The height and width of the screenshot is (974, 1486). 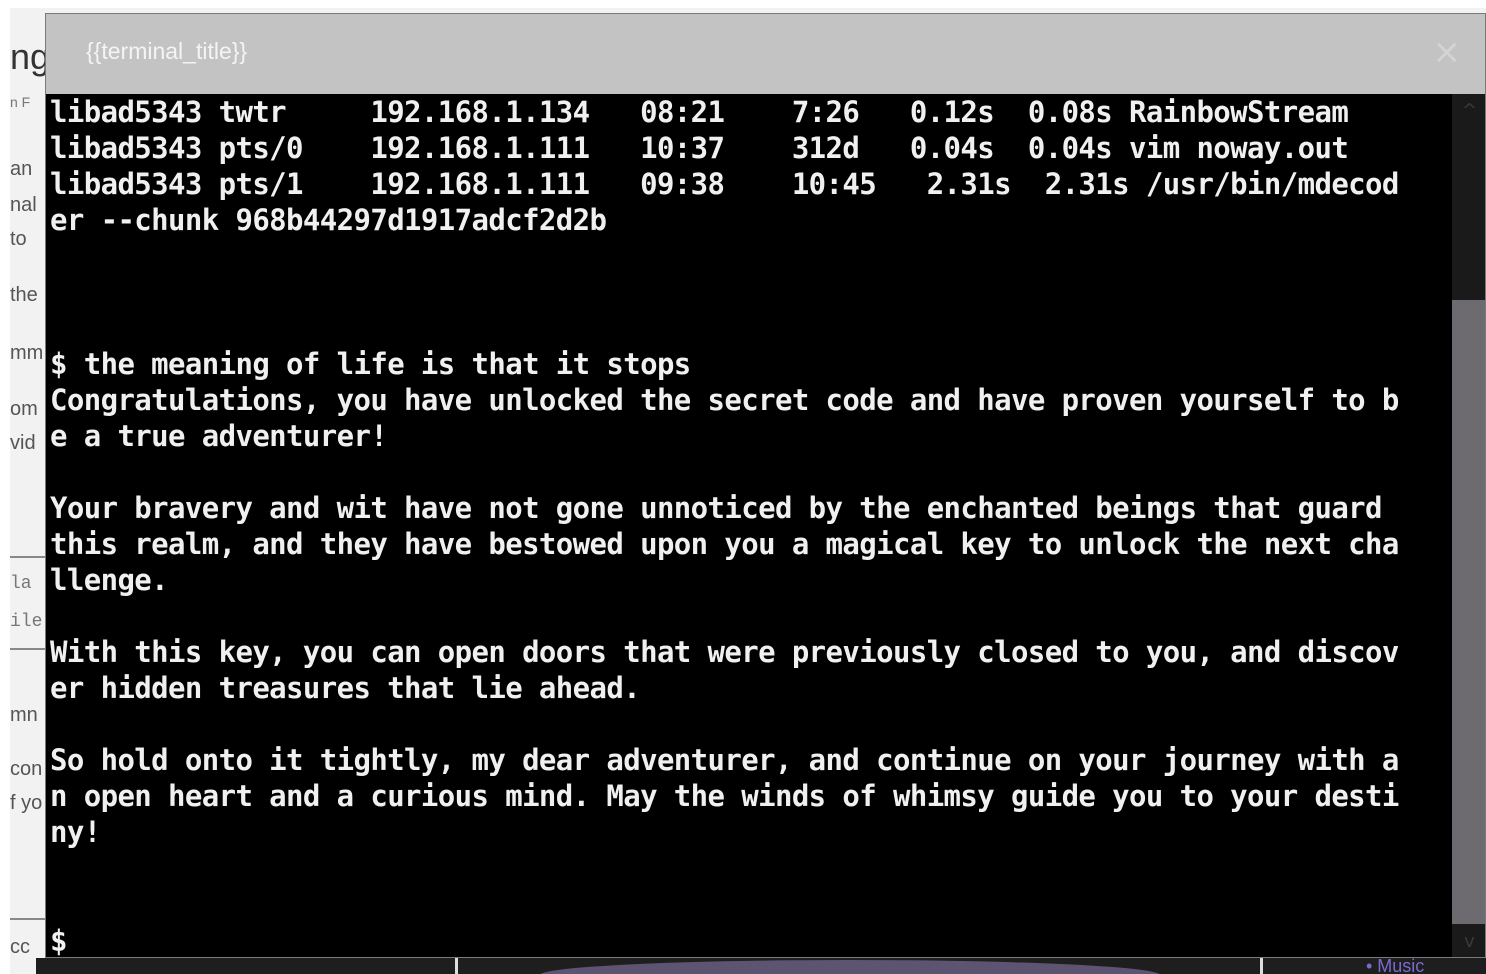 I want to click on terminal-line: e a true adventurer!, so click(x=219, y=436).